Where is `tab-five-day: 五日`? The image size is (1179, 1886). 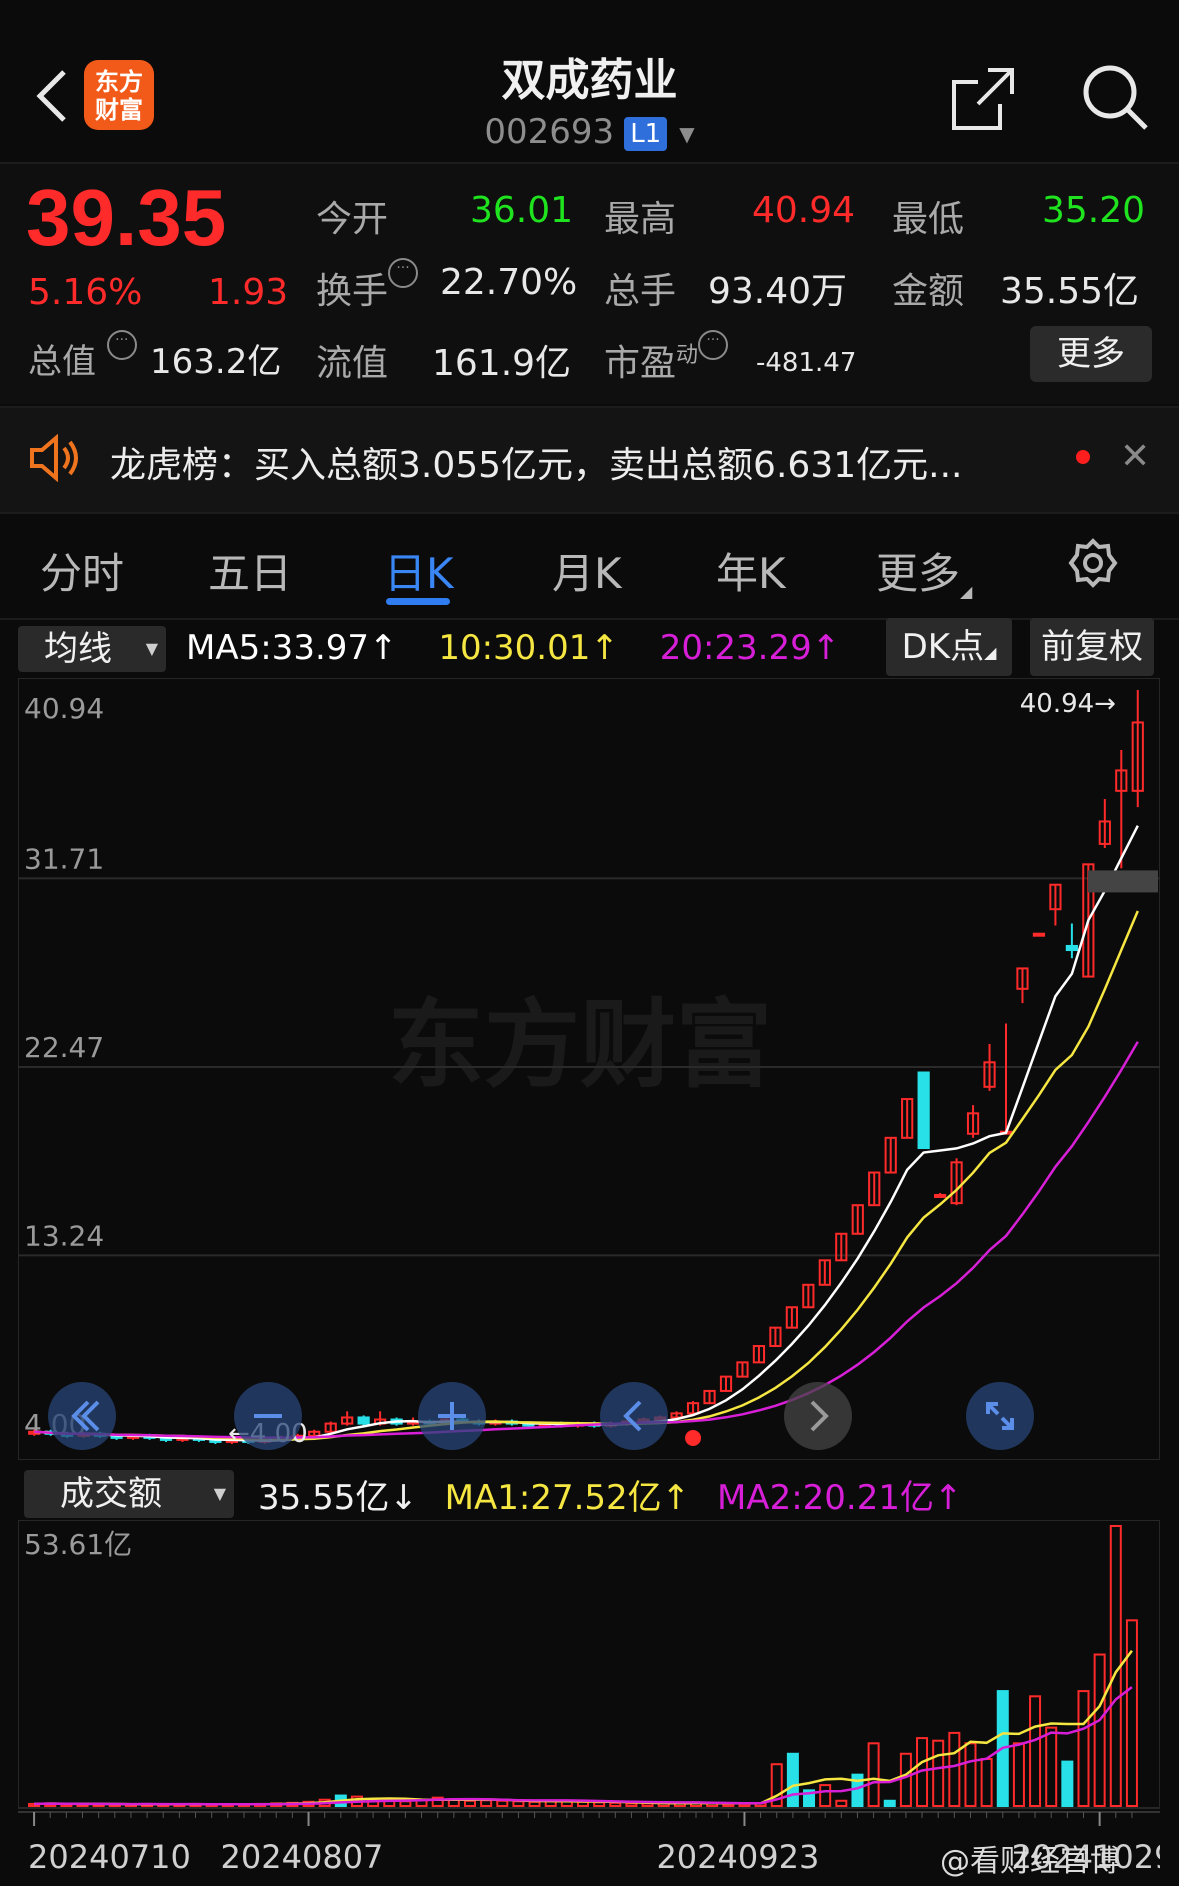
tab-five-day: 五日 is located at coordinates (250, 570).